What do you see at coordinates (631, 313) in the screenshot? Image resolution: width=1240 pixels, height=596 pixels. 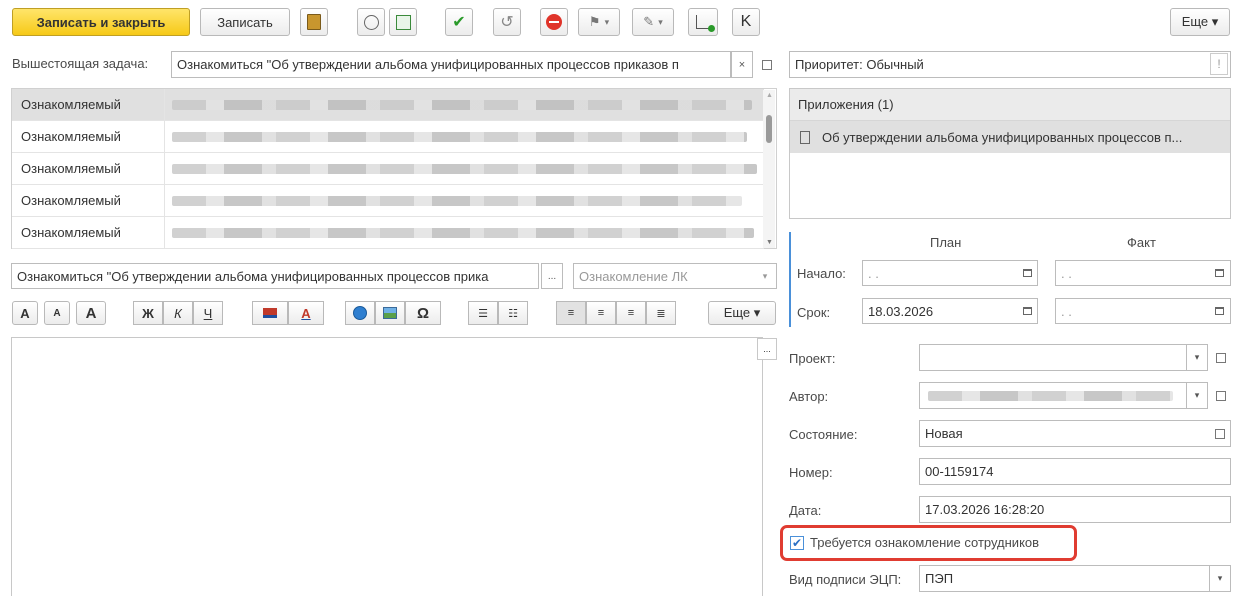 I see `align-right-button: ≡` at bounding box center [631, 313].